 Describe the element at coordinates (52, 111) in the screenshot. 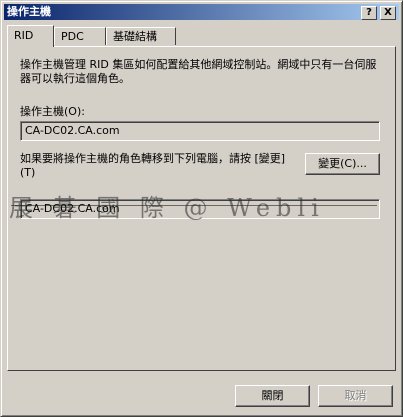

I see `operations-master-label: 操作主機(O):` at that location.